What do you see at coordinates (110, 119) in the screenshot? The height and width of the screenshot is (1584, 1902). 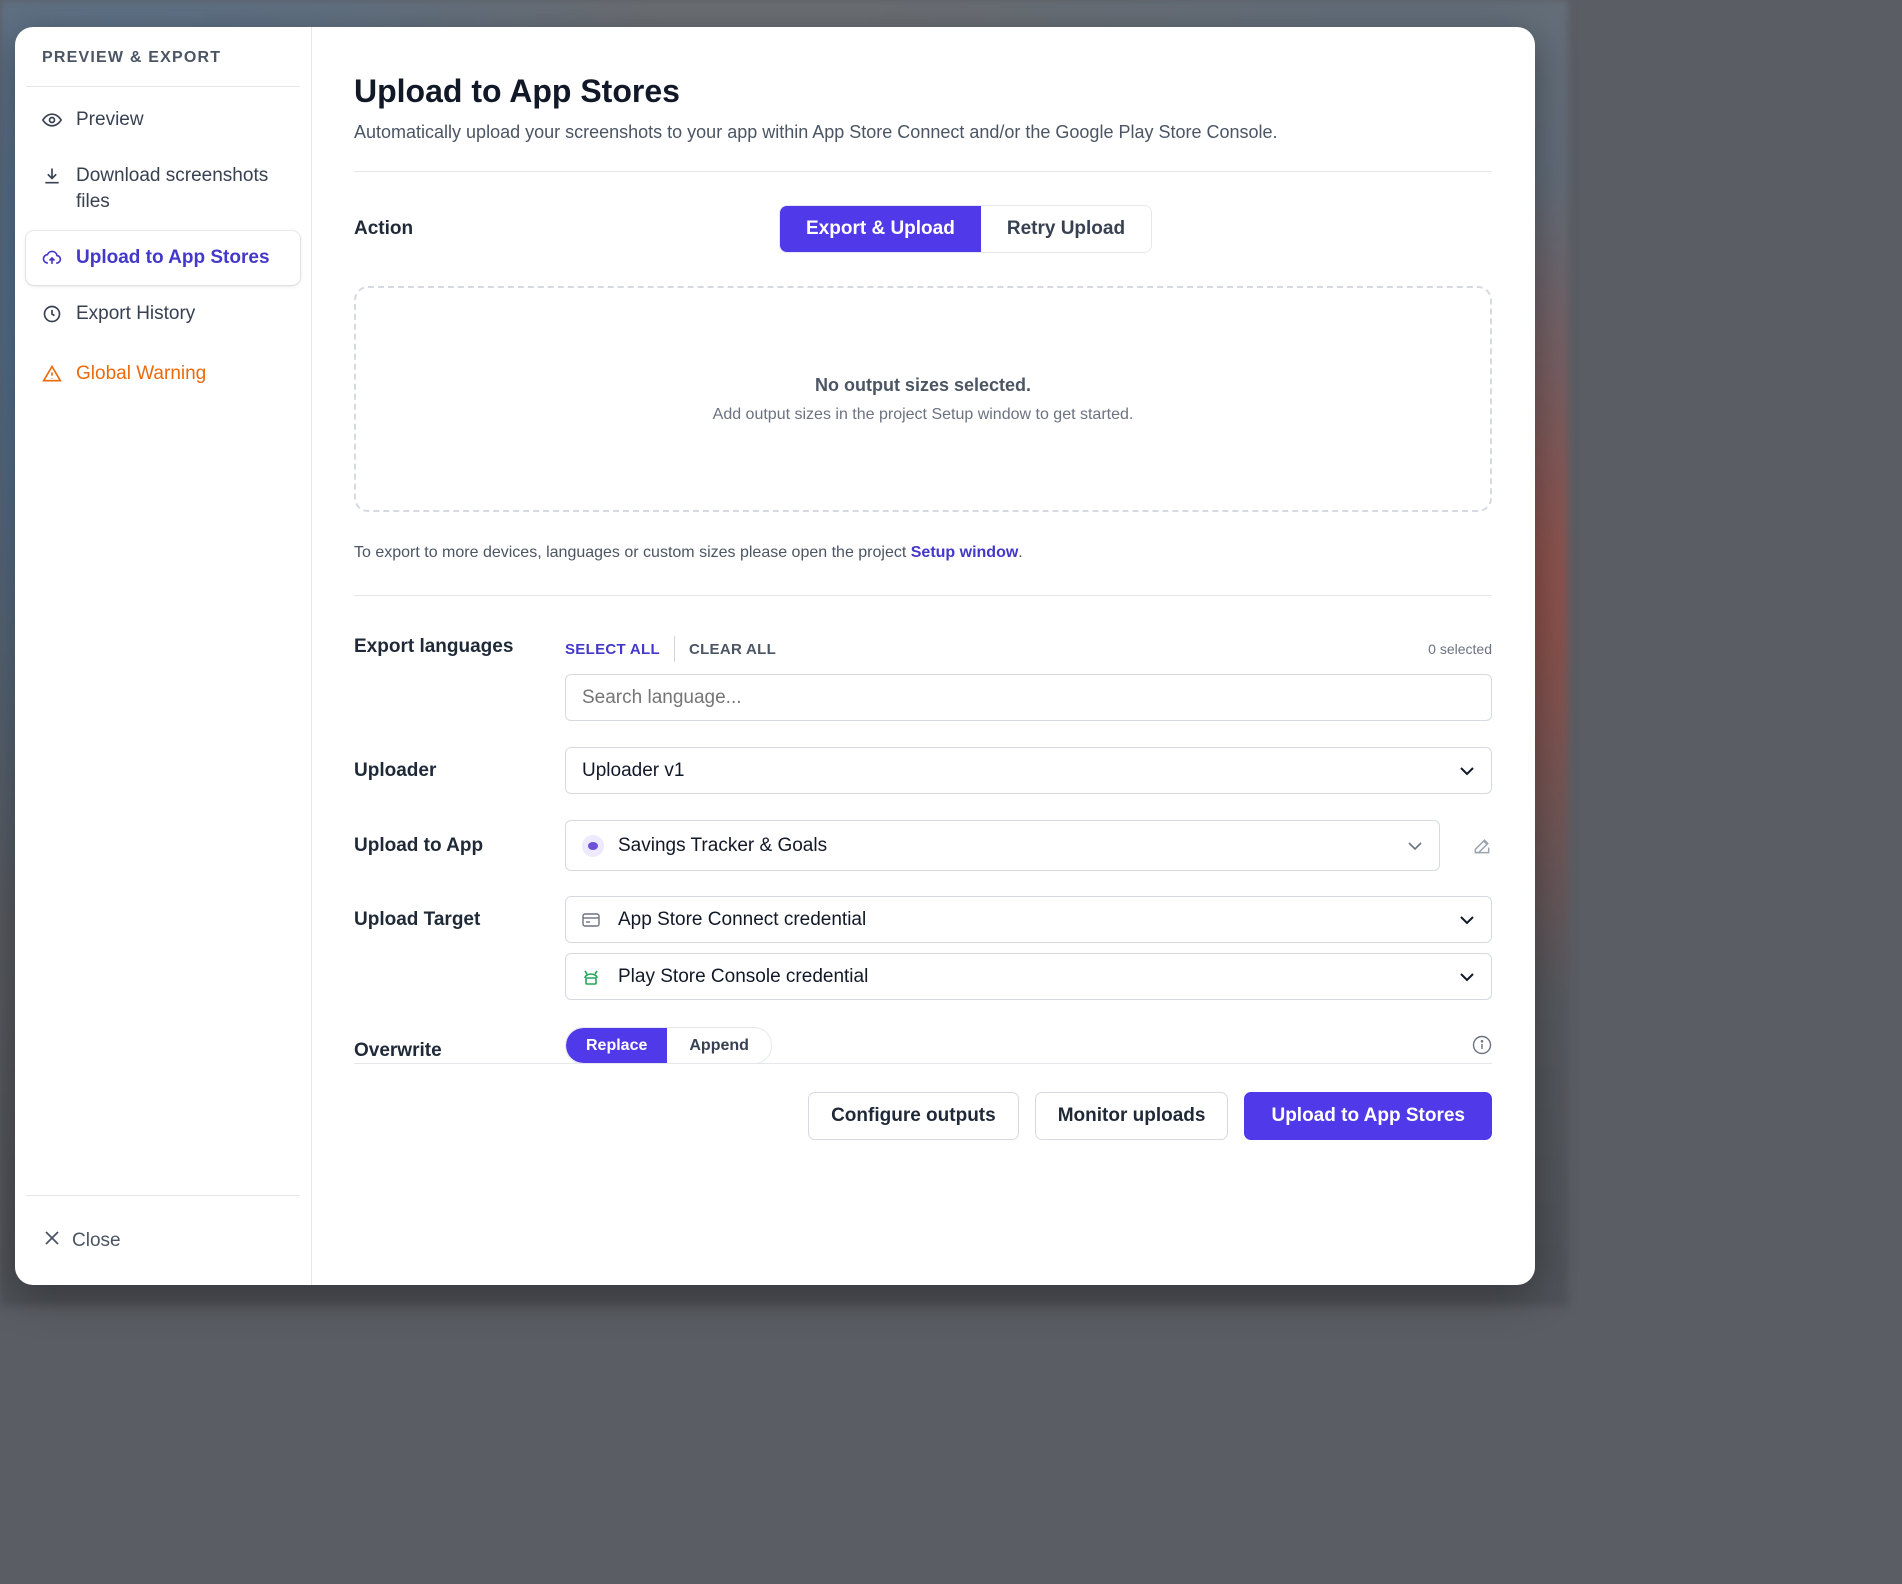 I see `sidebar-item-label: Preview` at bounding box center [110, 119].